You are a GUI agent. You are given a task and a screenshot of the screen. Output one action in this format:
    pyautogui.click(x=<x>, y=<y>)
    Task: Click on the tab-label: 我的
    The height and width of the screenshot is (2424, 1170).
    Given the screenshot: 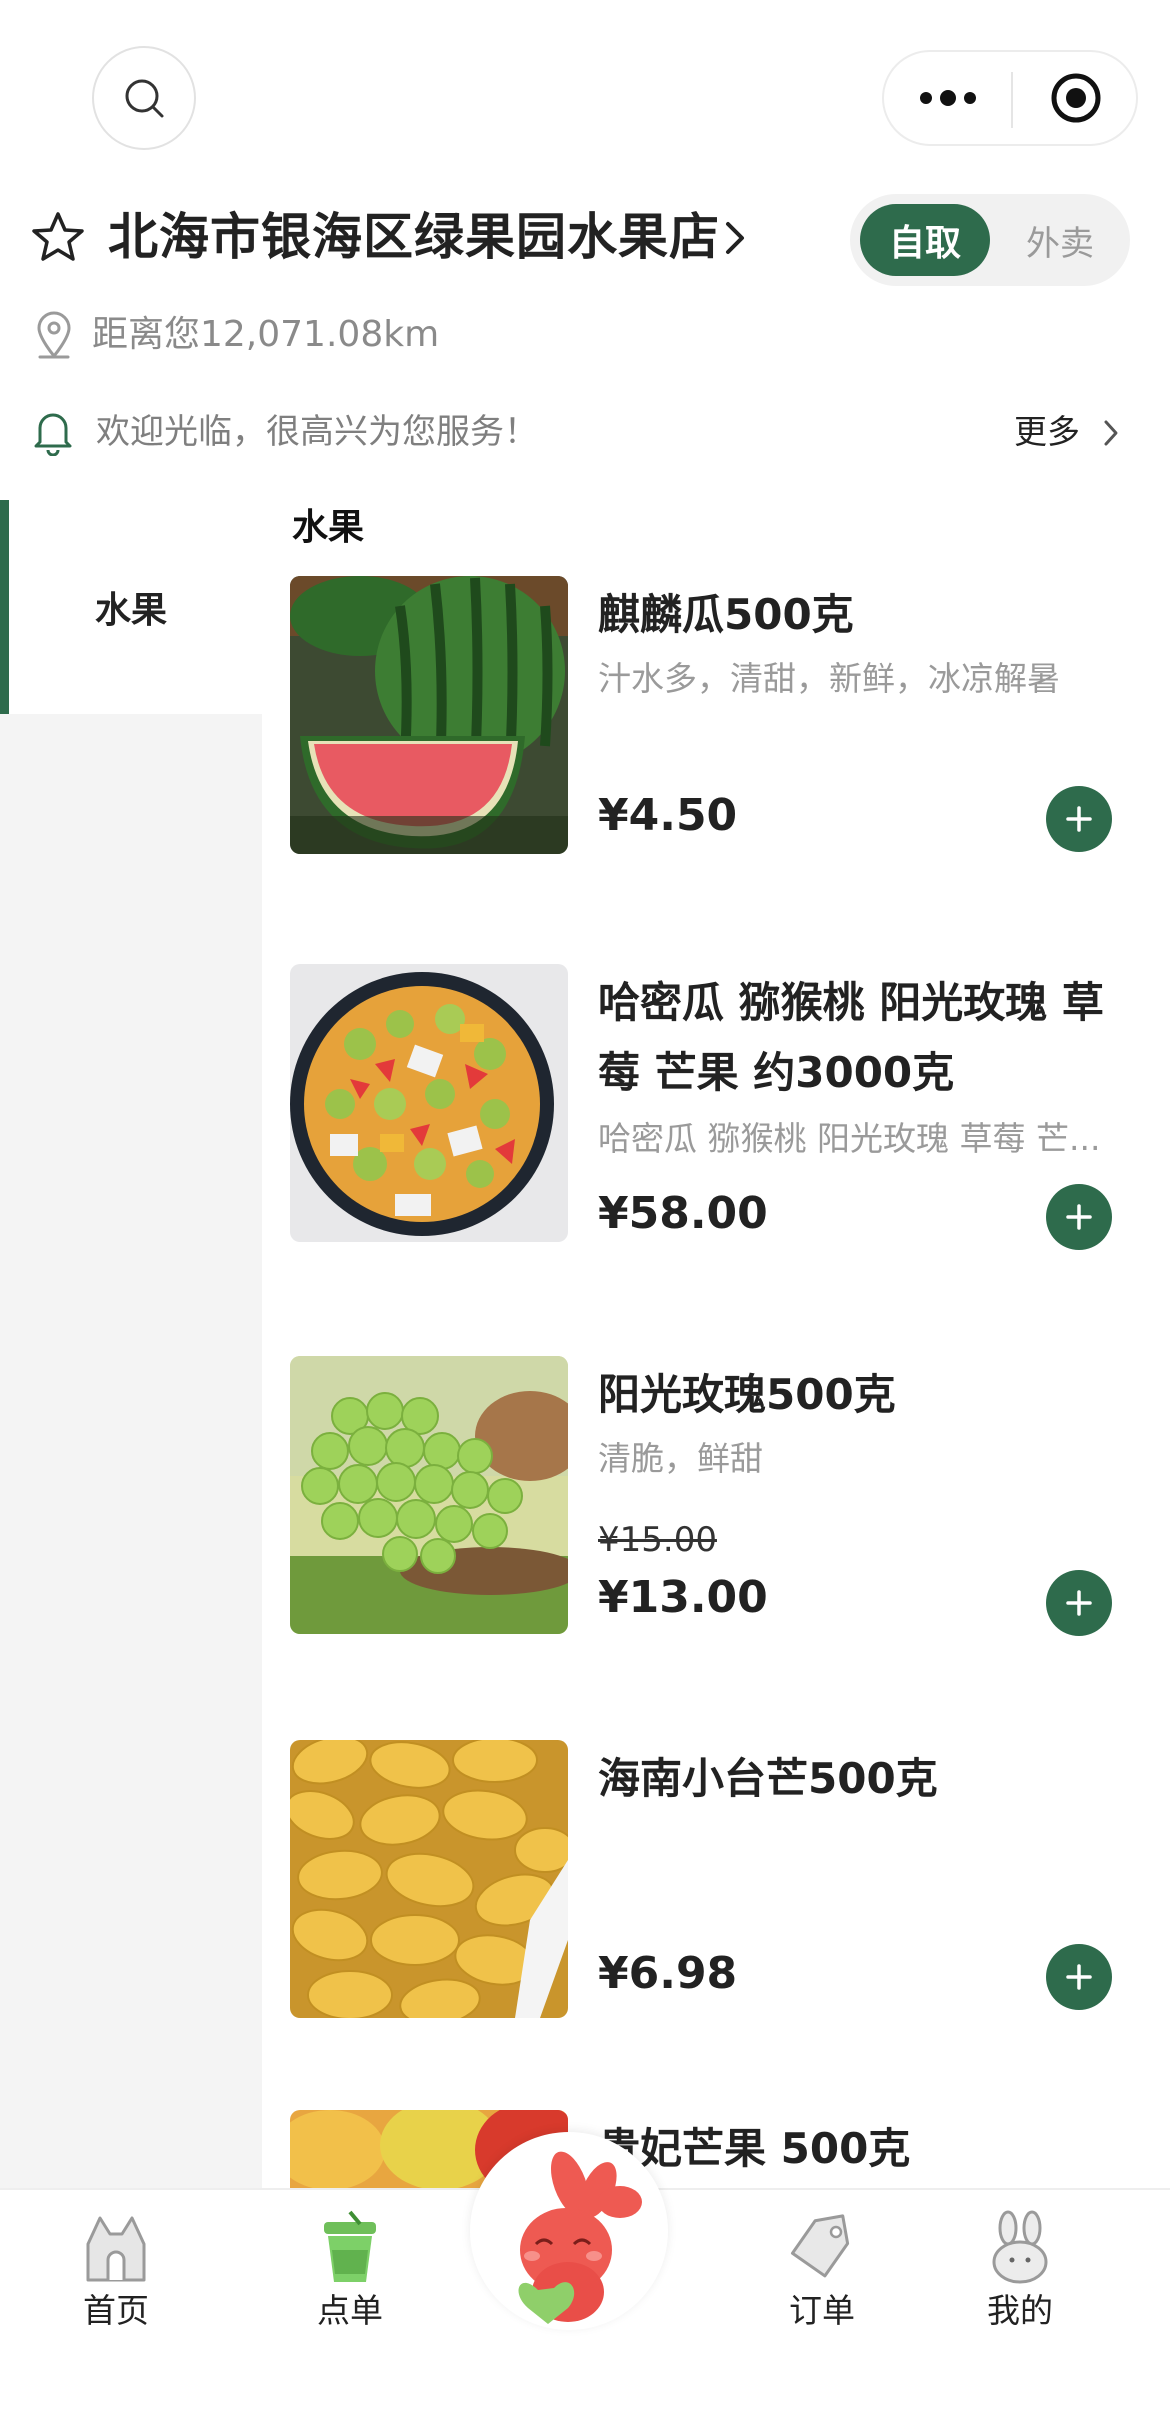 What is the action you would take?
    pyautogui.click(x=1020, y=2310)
    